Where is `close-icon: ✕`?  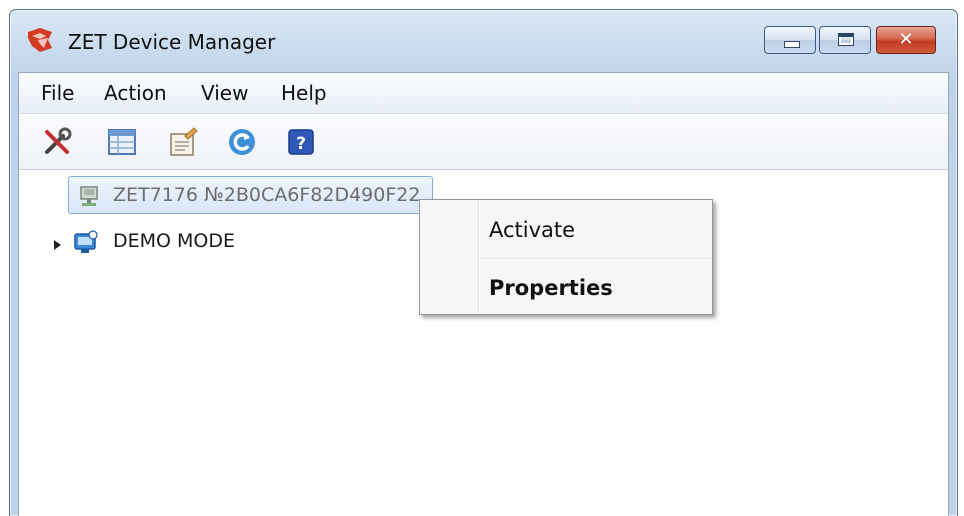
close-icon: ✕ is located at coordinates (906, 39).